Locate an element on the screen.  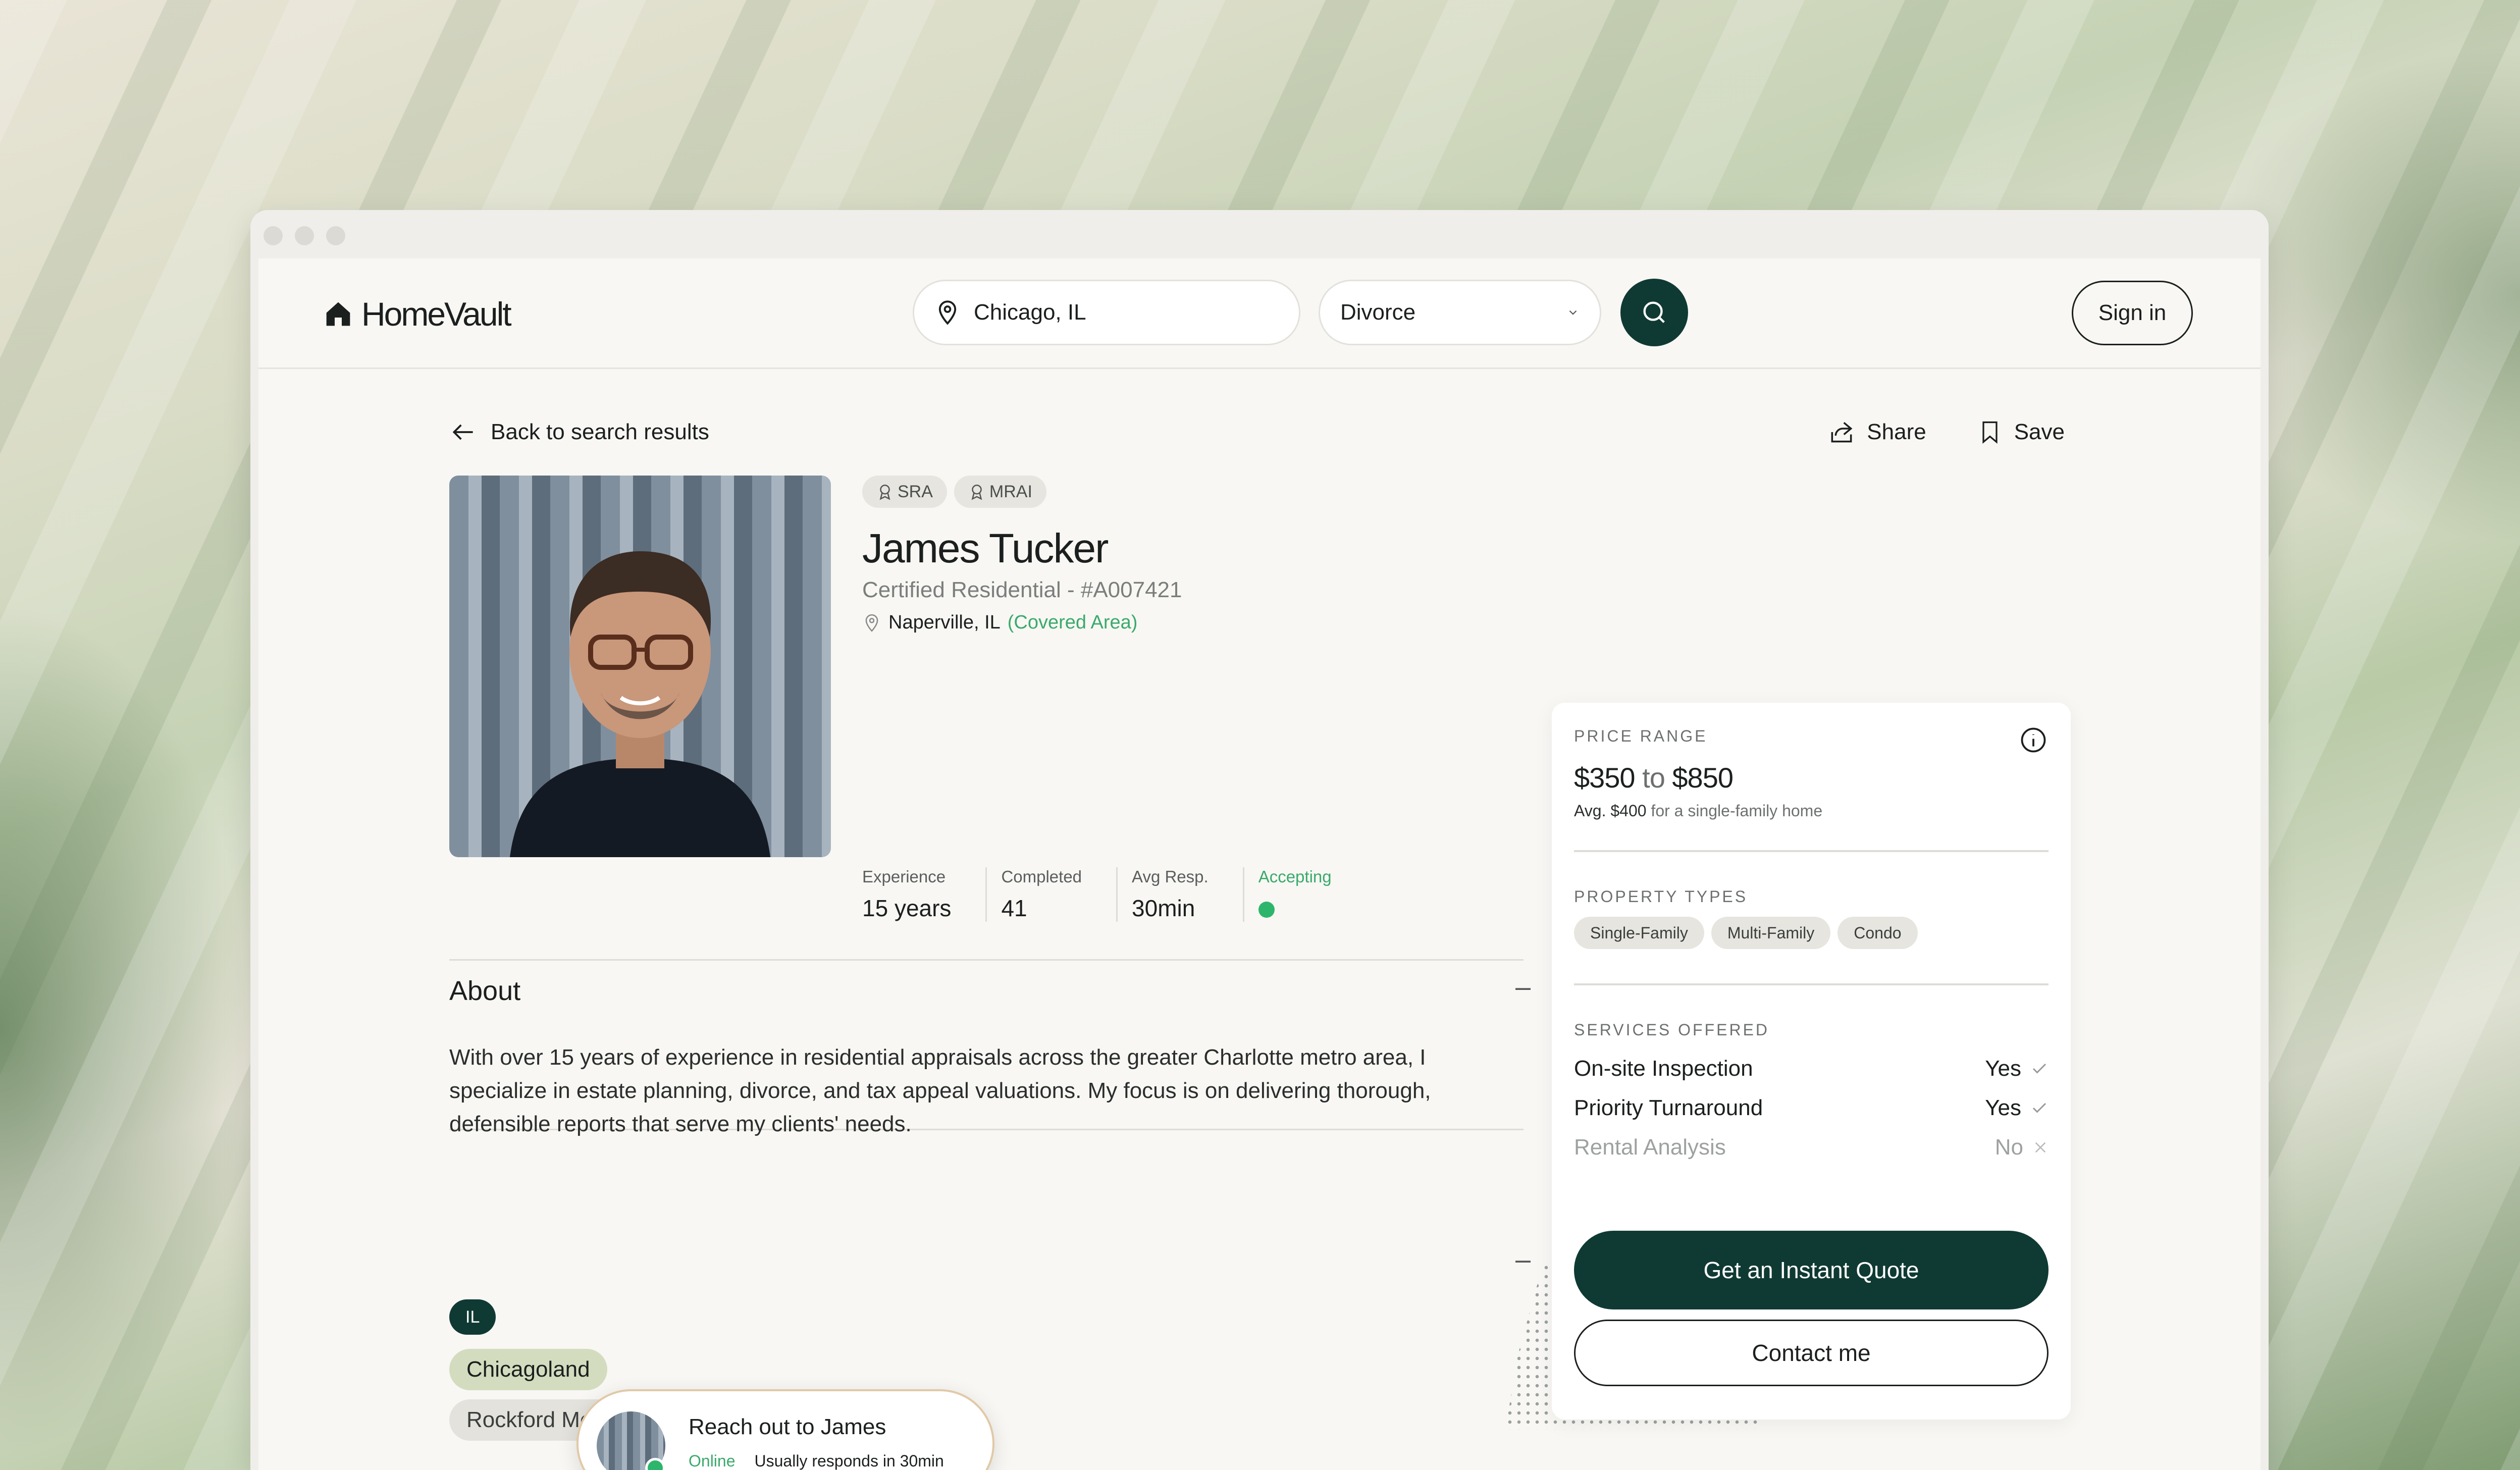
price-range-label: PRICE RANGE is located at coordinates (1641, 736).